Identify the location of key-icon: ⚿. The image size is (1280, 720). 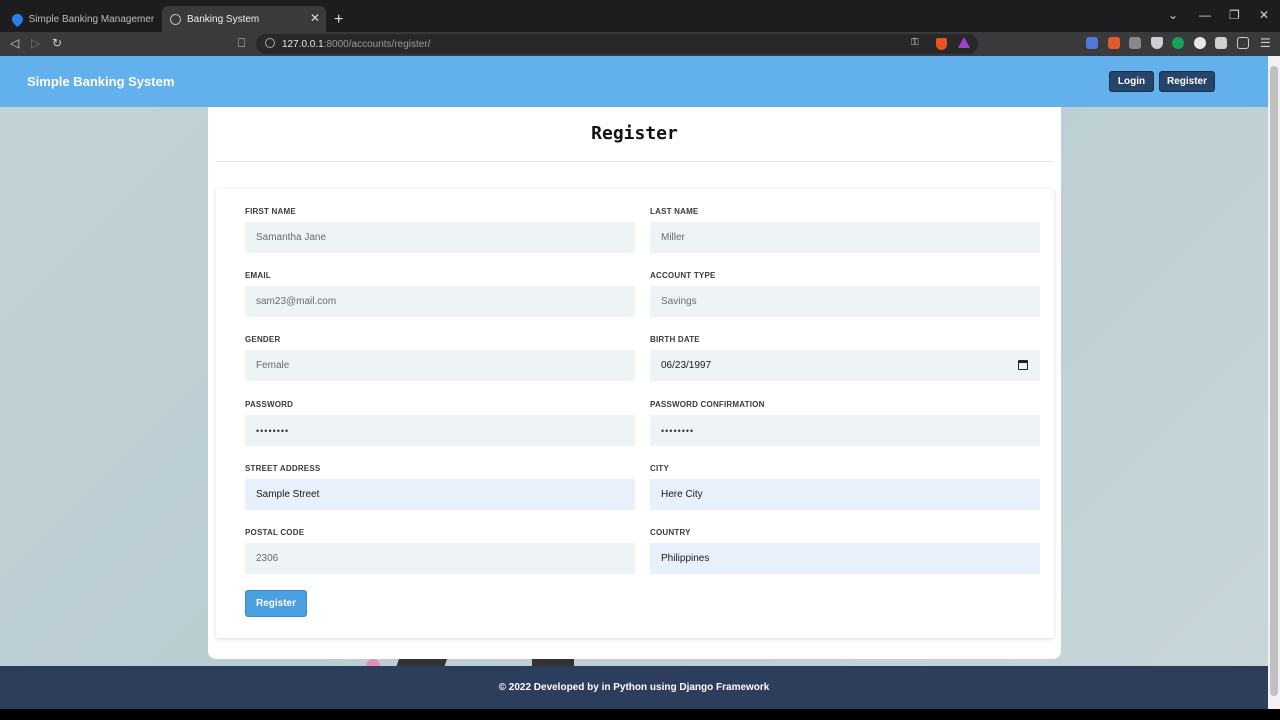
(915, 42).